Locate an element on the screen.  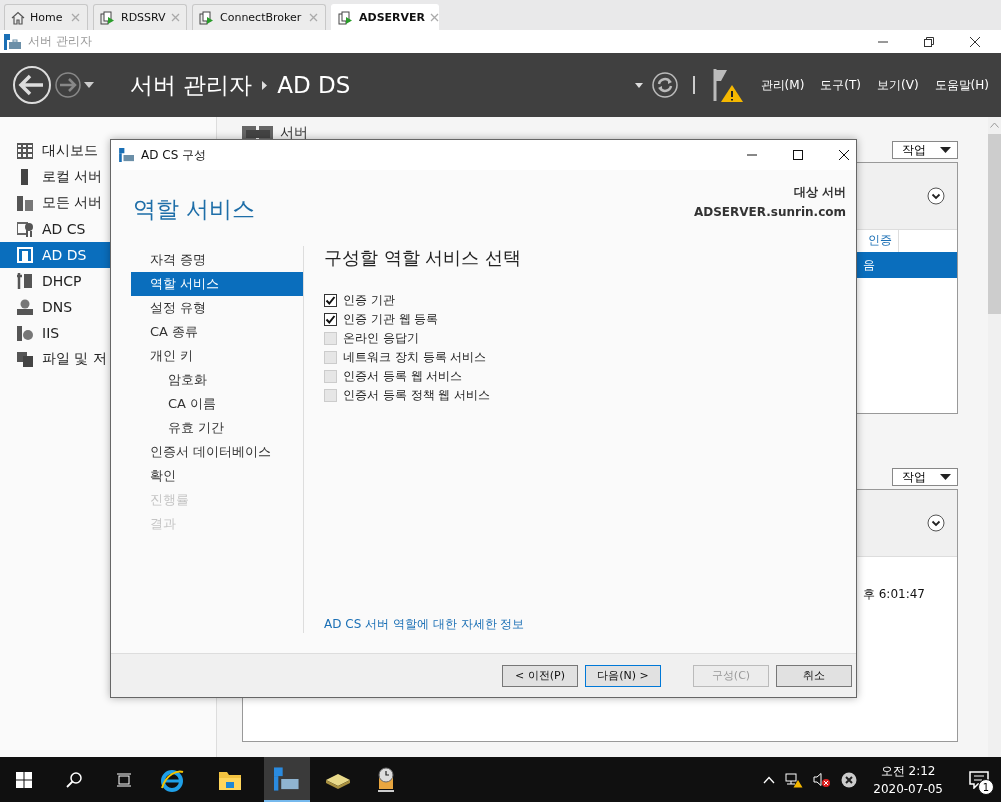
breadcrumb-item: 서버 관리자 is located at coordinates (191, 85).